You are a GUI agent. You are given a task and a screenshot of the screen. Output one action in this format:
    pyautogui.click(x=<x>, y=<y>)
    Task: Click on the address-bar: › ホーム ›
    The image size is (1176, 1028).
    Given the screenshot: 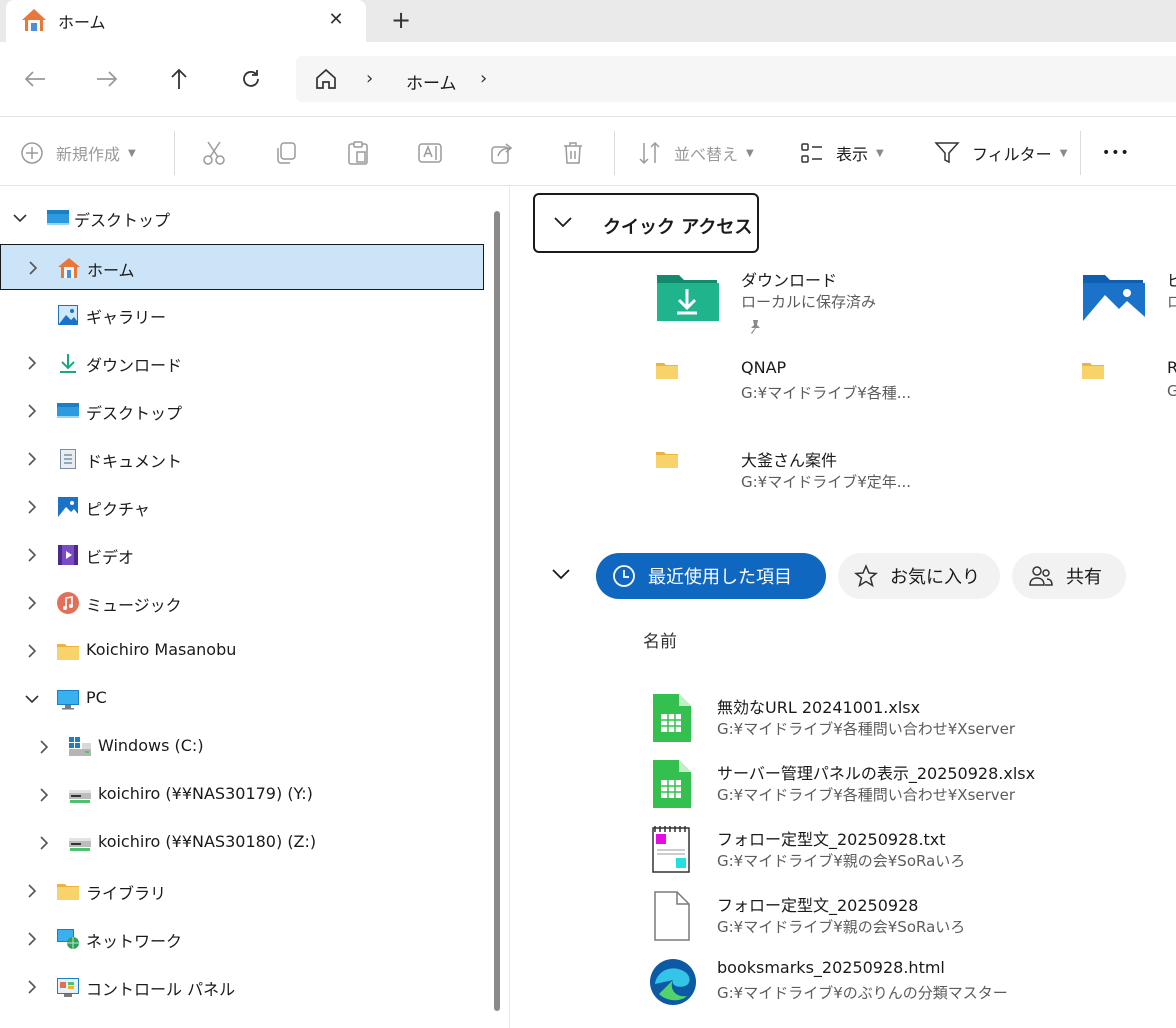 What is the action you would take?
    pyautogui.click(x=736, y=79)
    